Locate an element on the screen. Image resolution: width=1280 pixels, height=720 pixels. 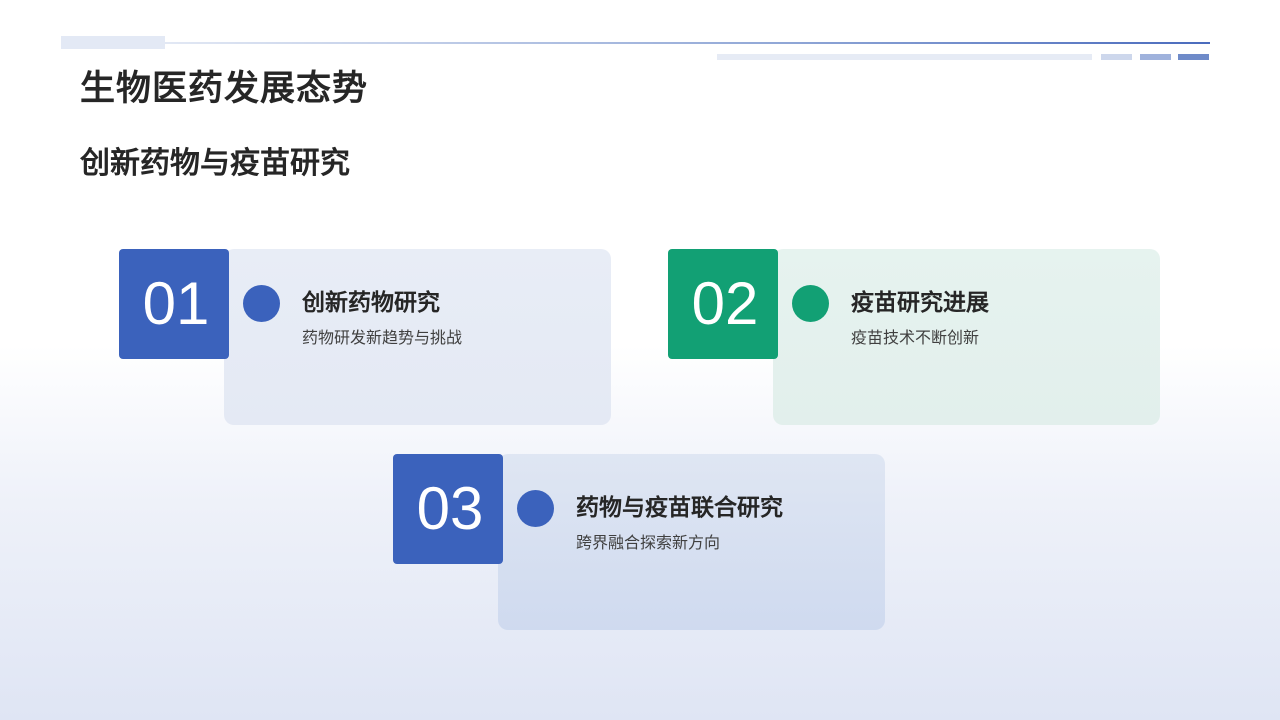
card-description: 药物研发新趋势与挑战 is located at coordinates (382, 337).